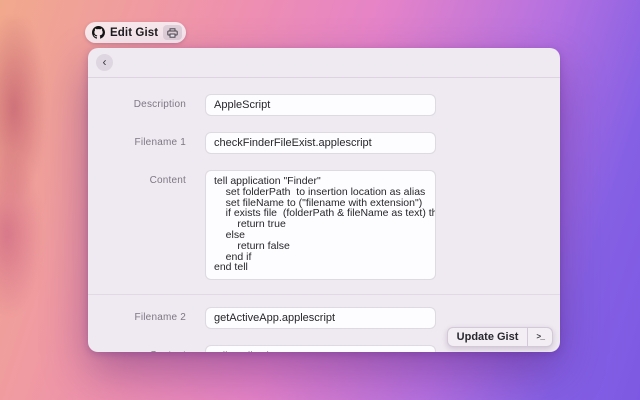 The width and height of the screenshot is (640, 400). I want to click on form-row-filename-2: Filename 2, so click(324, 318).